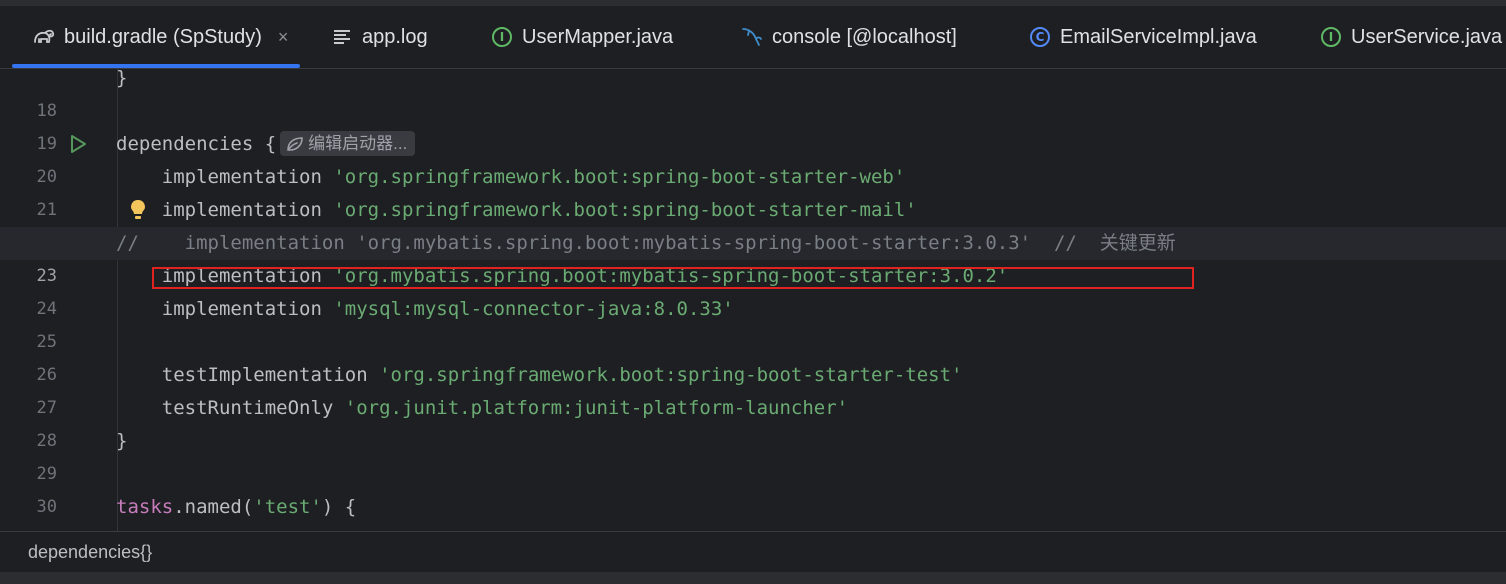  What do you see at coordinates (295, 144) in the screenshot?
I see `spring-leaf-icon` at bounding box center [295, 144].